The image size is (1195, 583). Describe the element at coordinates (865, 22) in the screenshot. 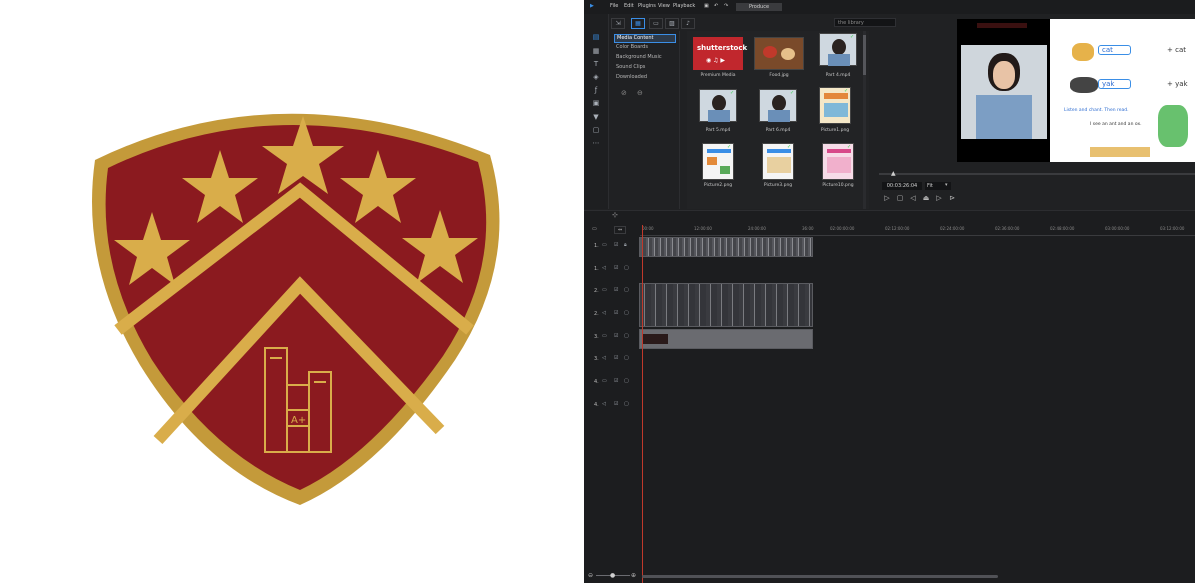

I see `library-search-input: the library` at that location.